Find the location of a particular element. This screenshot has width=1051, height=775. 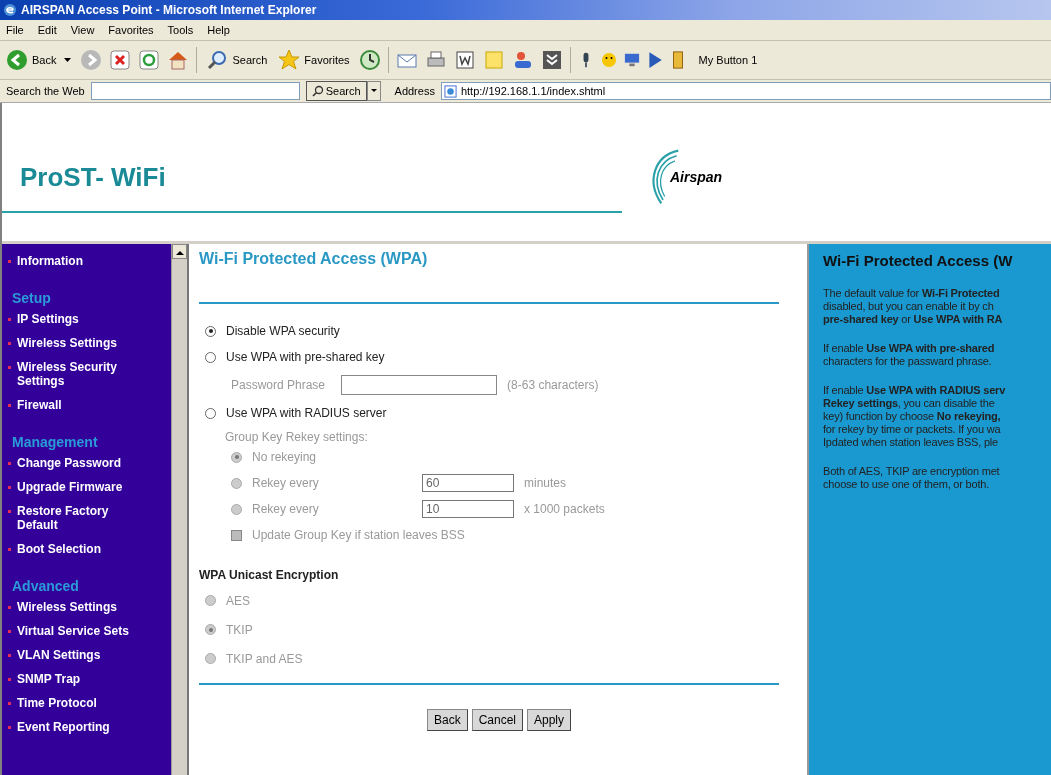

section-heading: WPA Unicast Encryption is located at coordinates (269, 575).